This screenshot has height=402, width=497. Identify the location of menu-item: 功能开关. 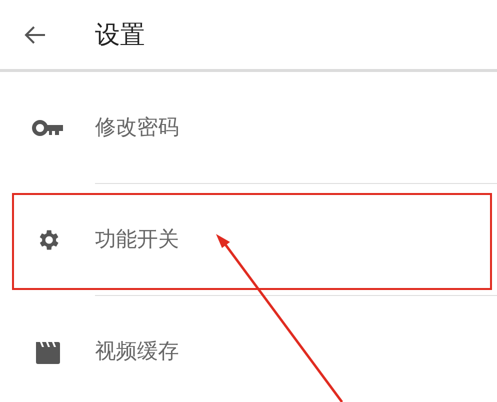
(137, 240).